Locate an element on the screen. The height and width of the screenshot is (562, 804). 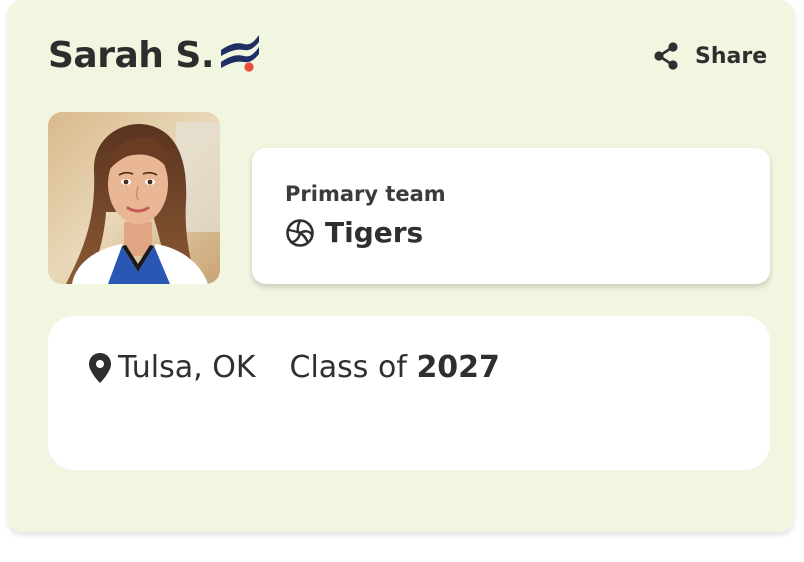
class-prefix: Class of is located at coordinates (348, 367).